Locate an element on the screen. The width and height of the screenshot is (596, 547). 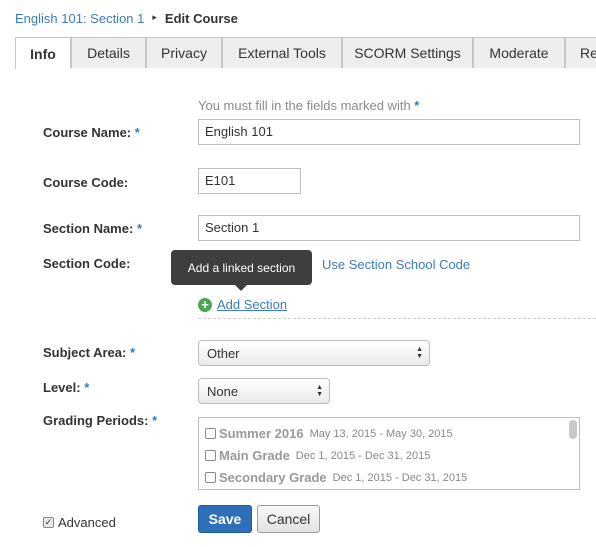
level-select: None ▲ ▼ is located at coordinates (264, 391).